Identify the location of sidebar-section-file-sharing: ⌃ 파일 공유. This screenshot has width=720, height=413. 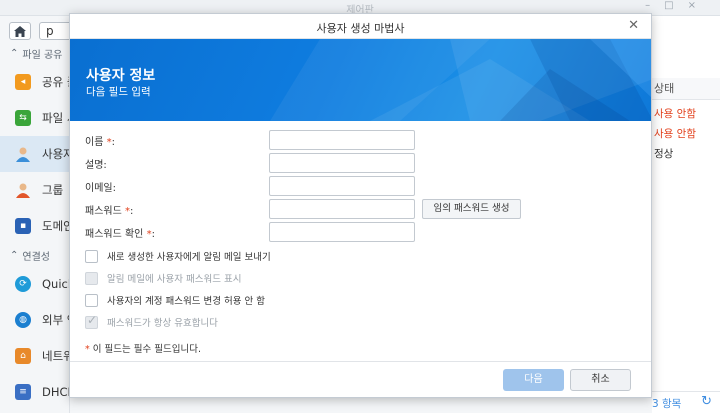
(34, 53).